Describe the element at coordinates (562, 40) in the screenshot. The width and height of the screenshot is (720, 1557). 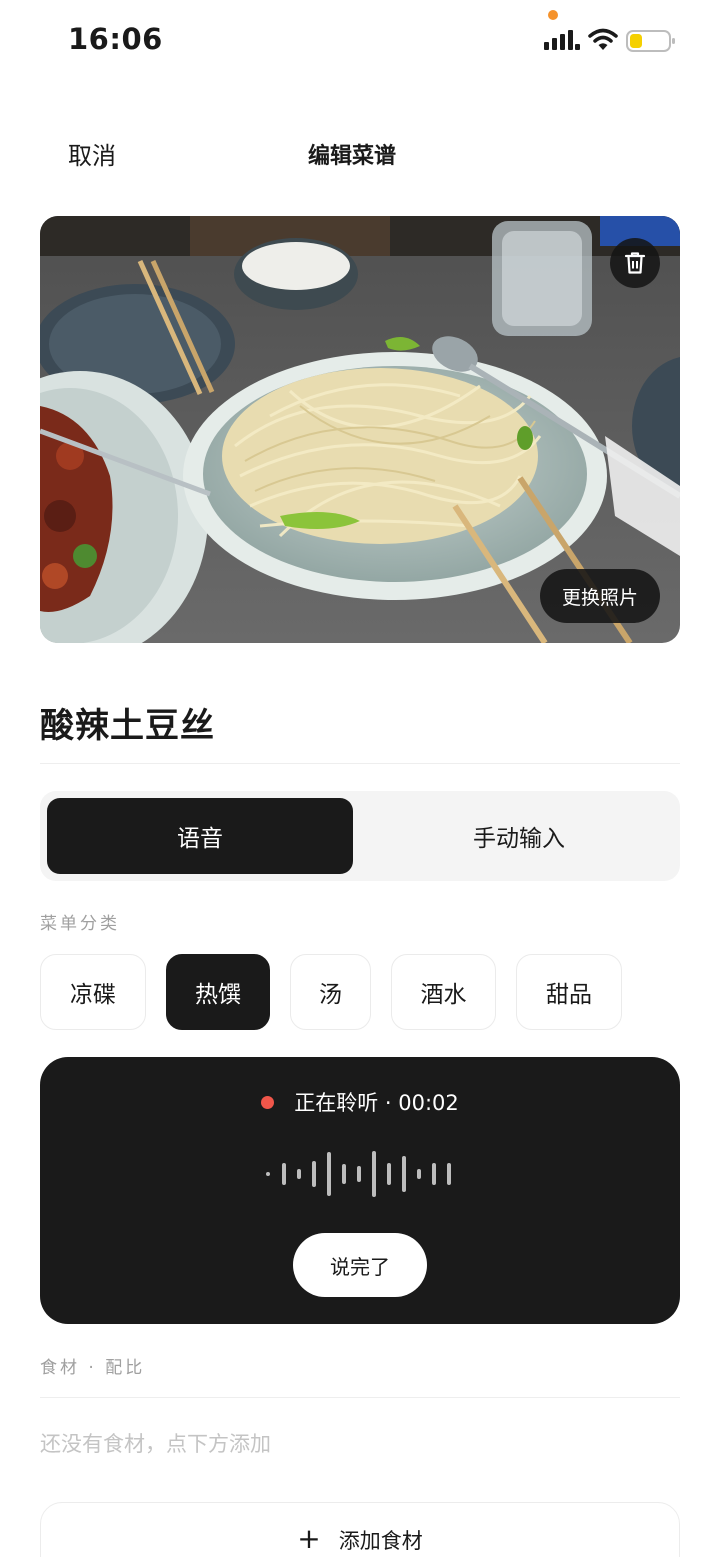
I see `cellular-signal-icon` at that location.